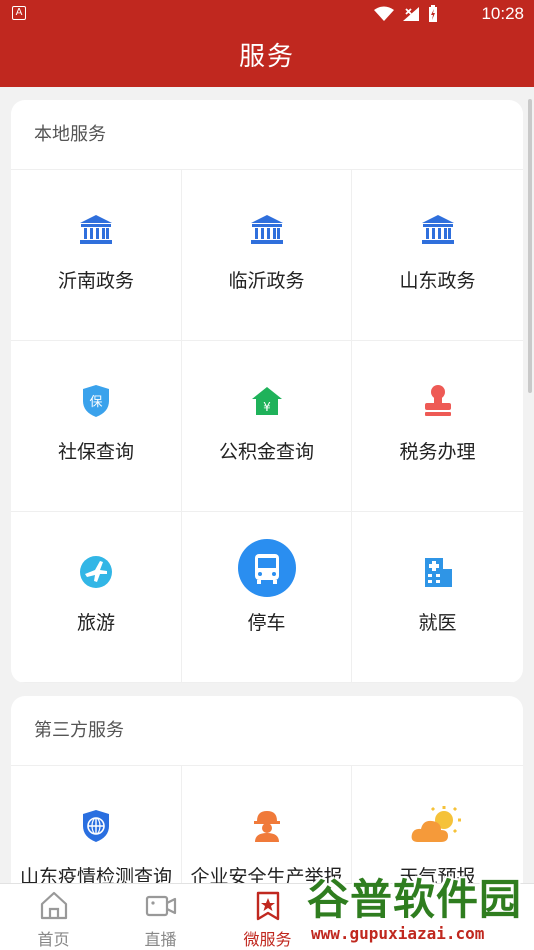 This screenshot has height=950, width=534. I want to click on tab-label: 直播, so click(160, 939).